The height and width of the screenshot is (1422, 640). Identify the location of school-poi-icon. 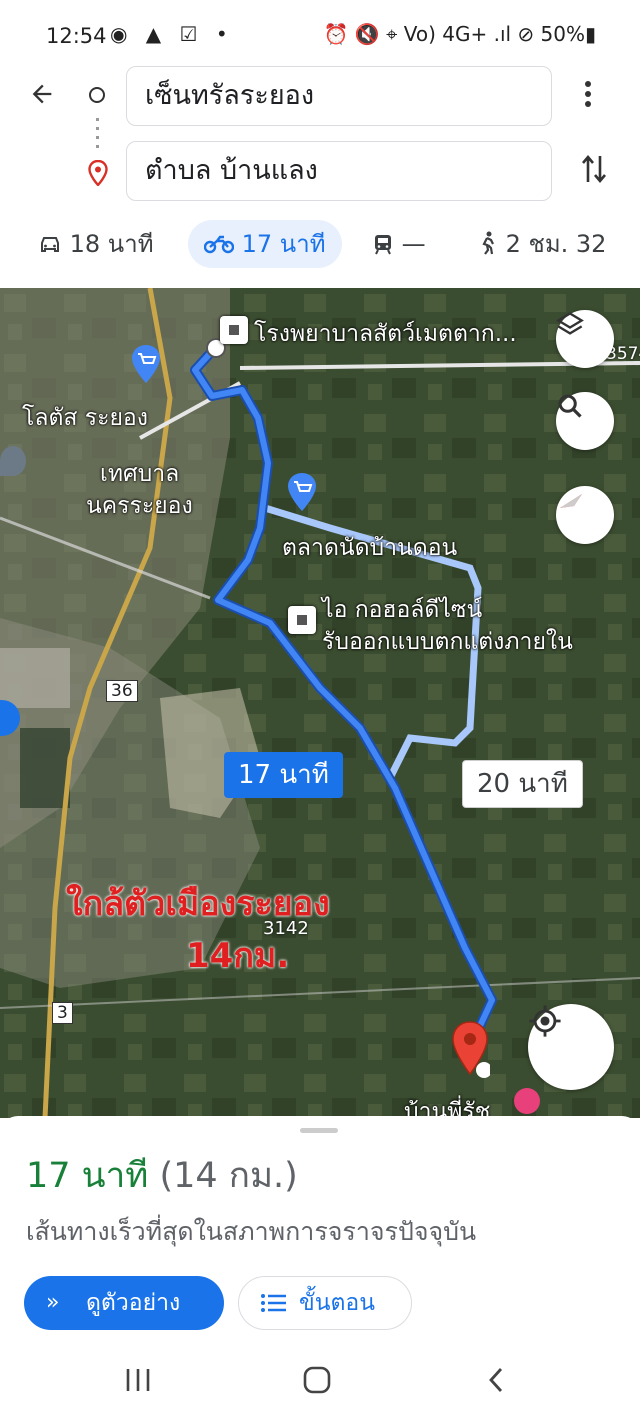
(13, 461).